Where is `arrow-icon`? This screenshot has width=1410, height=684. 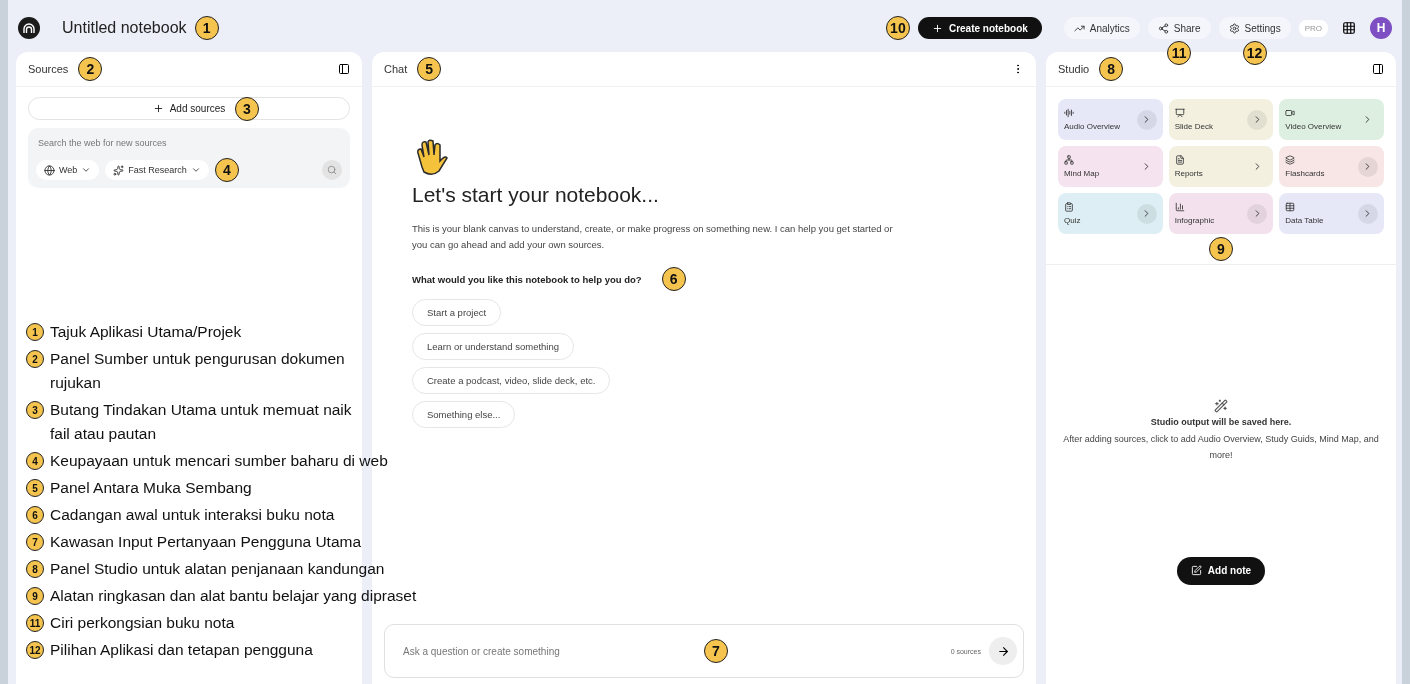
arrow-icon is located at coordinates (1003, 651).